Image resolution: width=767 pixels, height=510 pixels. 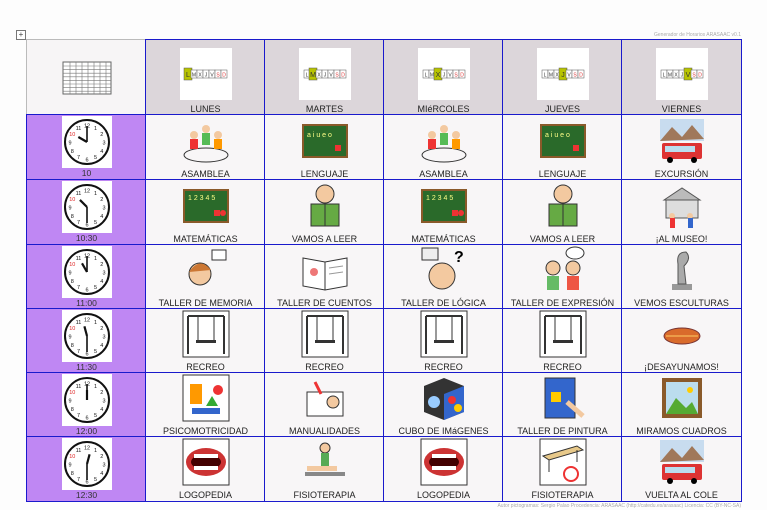 What do you see at coordinates (443, 77) in the screenshot?
I see `day-header: L M X J V S D MIéRCOLES` at bounding box center [443, 77].